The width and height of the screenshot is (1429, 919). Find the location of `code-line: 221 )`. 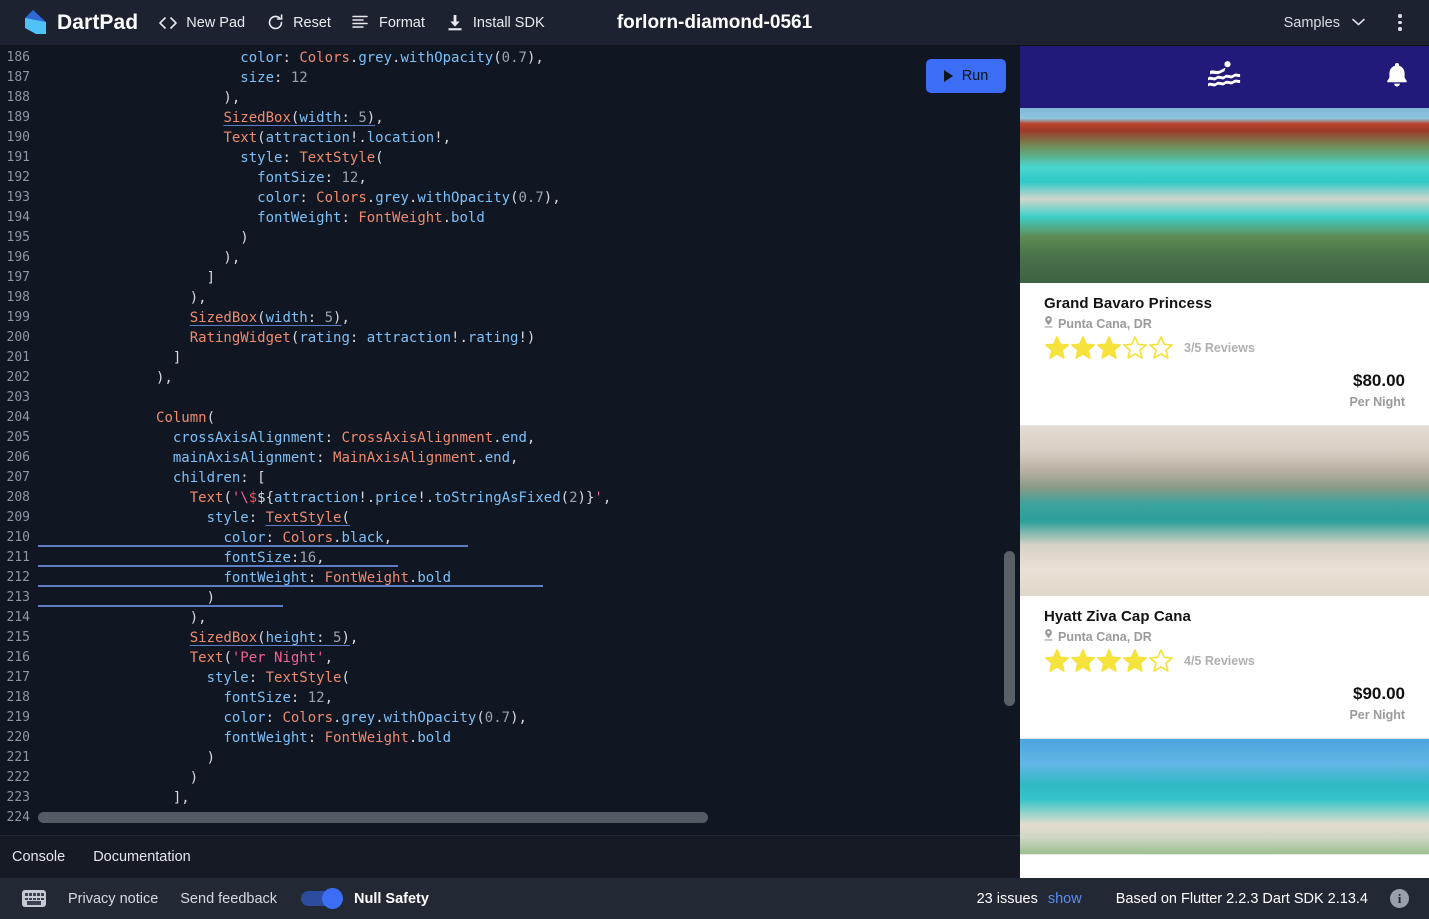

code-line: 221 ) is located at coordinates (510, 758).